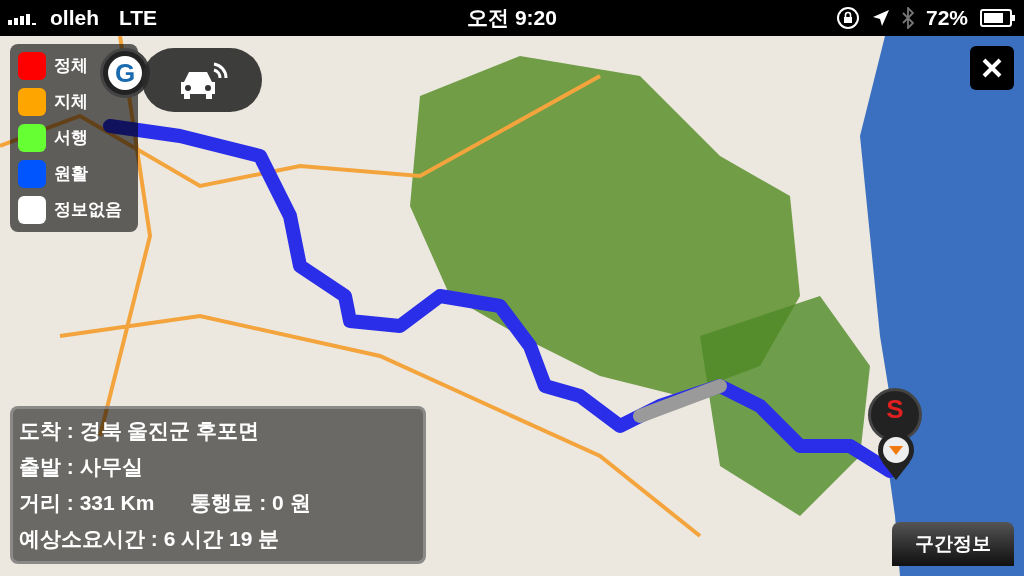 The height and width of the screenshot is (576, 1024). What do you see at coordinates (998, 18) in the screenshot?
I see `battery-icon` at bounding box center [998, 18].